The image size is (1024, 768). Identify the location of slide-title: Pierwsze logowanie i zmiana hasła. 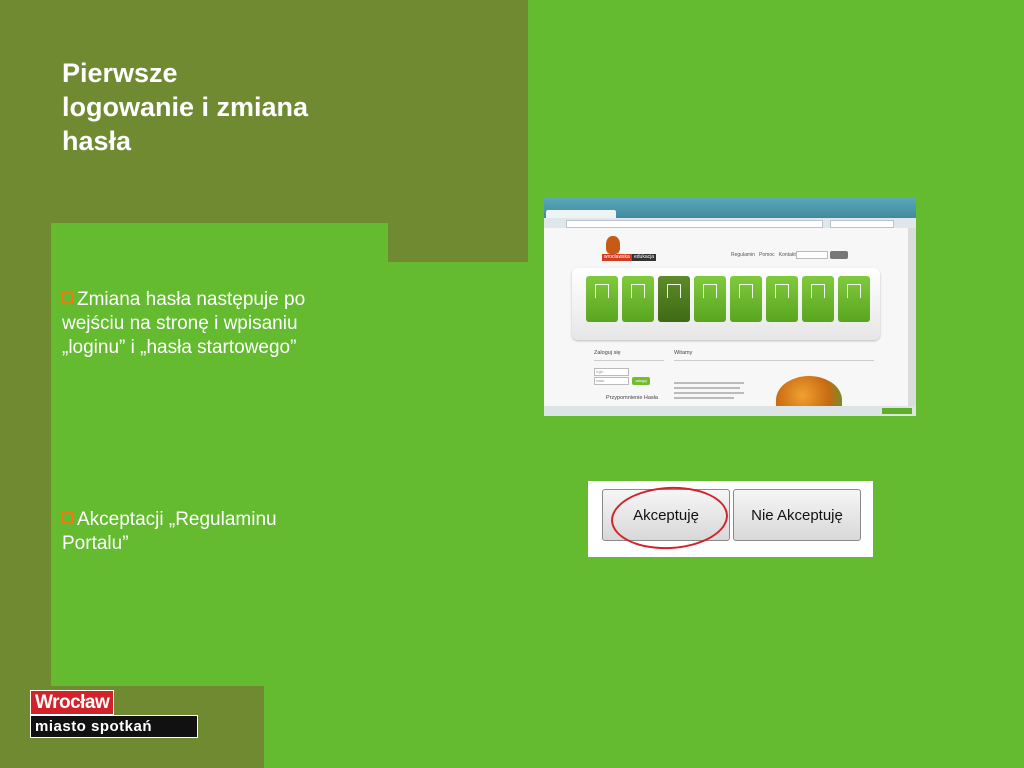
(185, 107).